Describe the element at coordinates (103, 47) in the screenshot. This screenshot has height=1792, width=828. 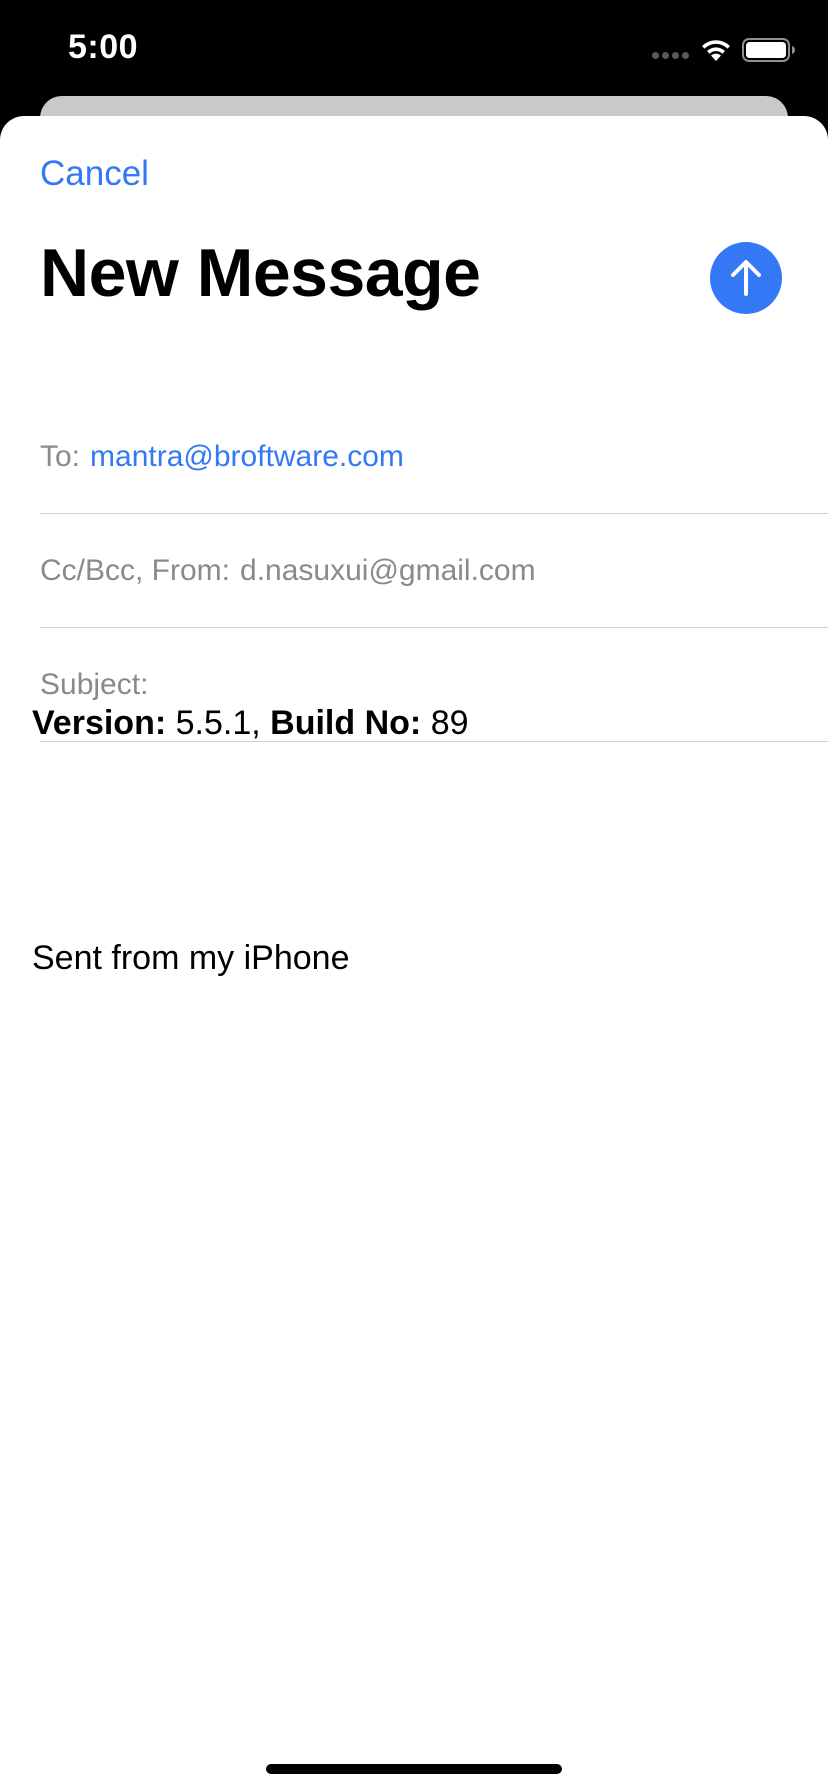
I see `status-time: 5:00` at that location.